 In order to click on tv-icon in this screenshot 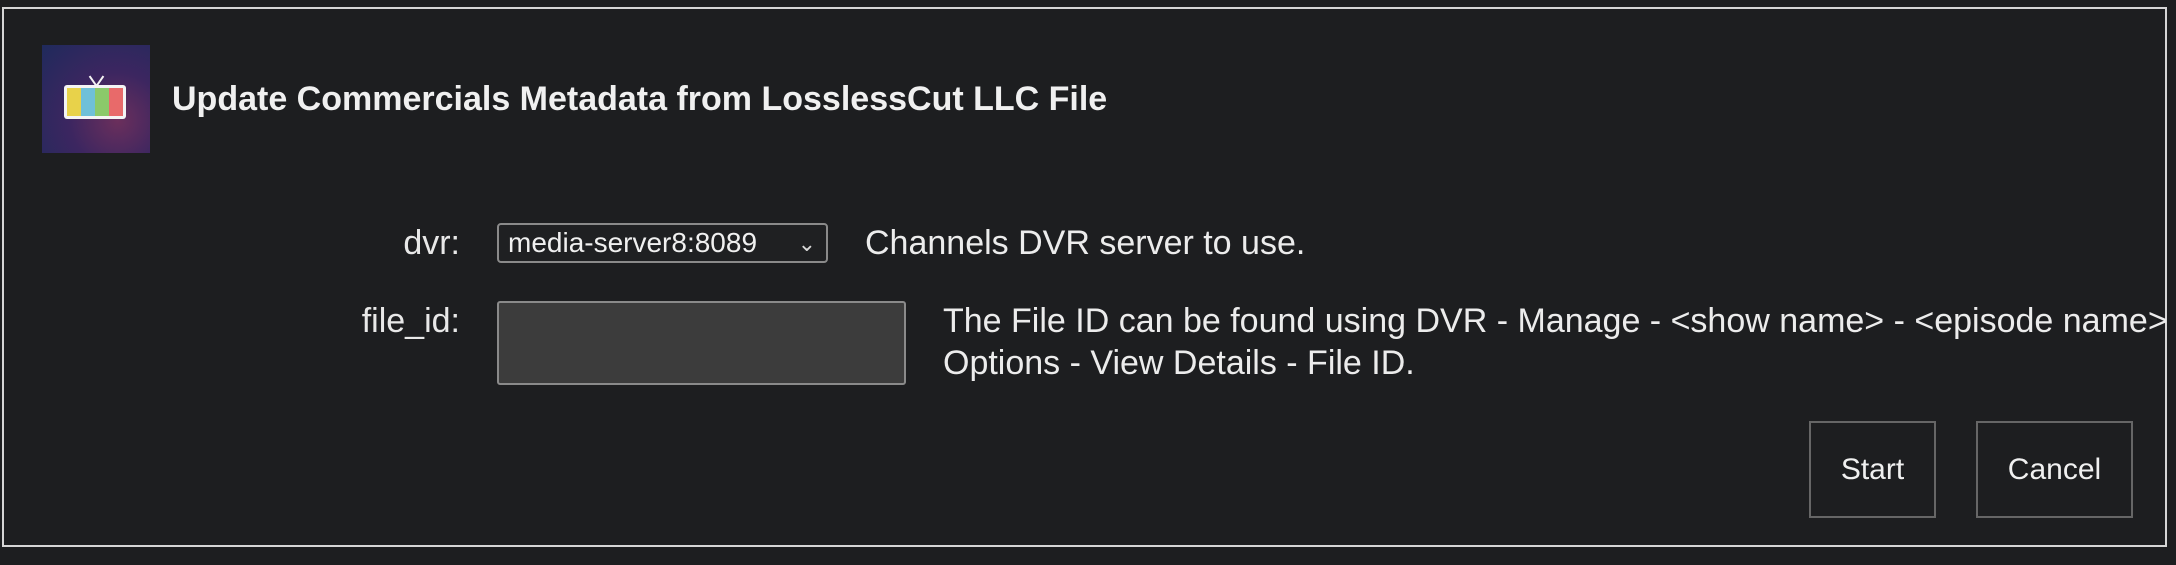, I will do `click(96, 99)`.